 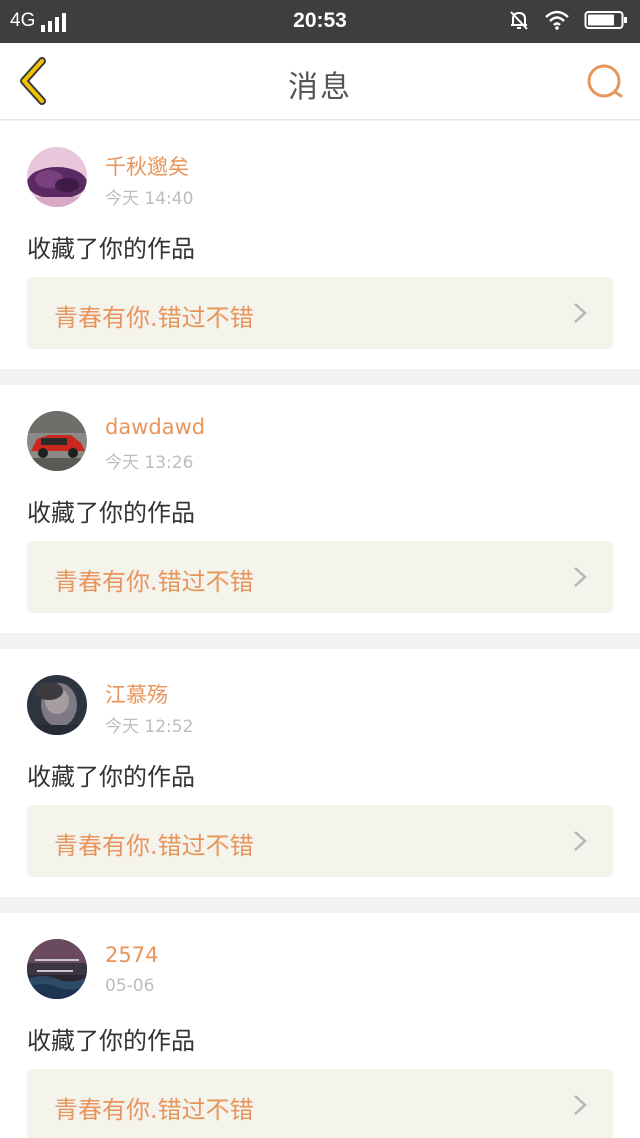 What do you see at coordinates (147, 166) in the screenshot?
I see `username: 千秋邈矣` at bounding box center [147, 166].